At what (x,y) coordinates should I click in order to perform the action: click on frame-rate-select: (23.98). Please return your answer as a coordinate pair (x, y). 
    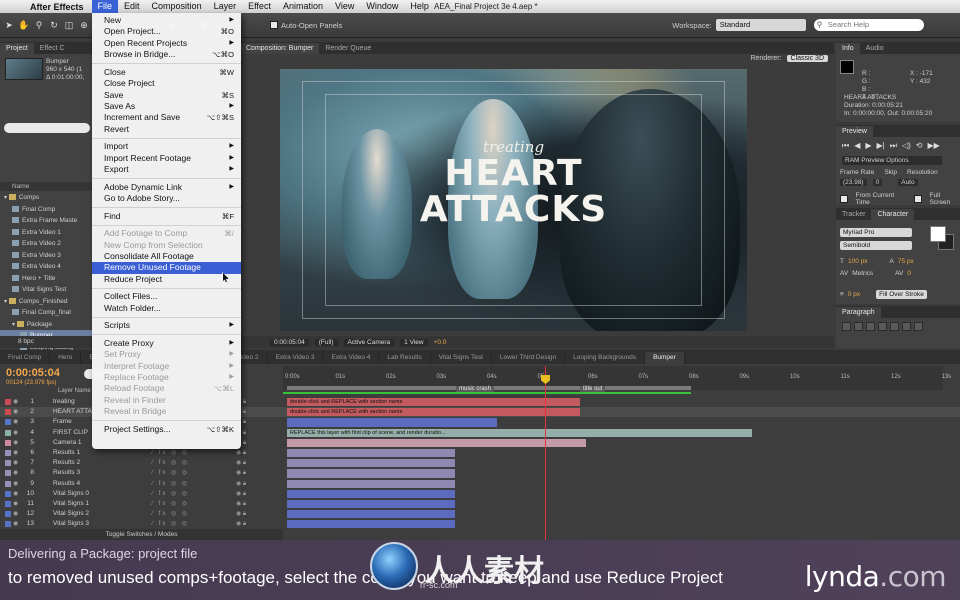
    Looking at the image, I should click on (853, 182).